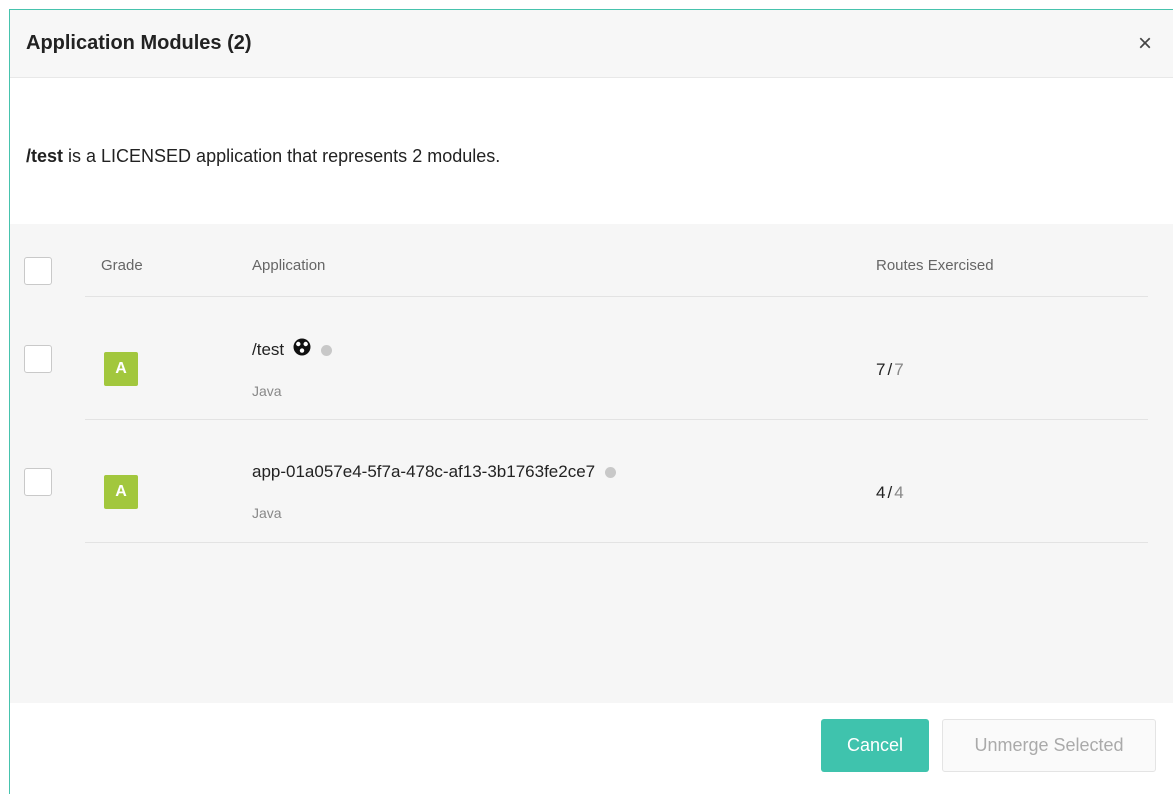 The width and height of the screenshot is (1173, 794). Describe the element at coordinates (591, 44) in the screenshot. I see `modal-header: Application Modules (2) ×` at that location.